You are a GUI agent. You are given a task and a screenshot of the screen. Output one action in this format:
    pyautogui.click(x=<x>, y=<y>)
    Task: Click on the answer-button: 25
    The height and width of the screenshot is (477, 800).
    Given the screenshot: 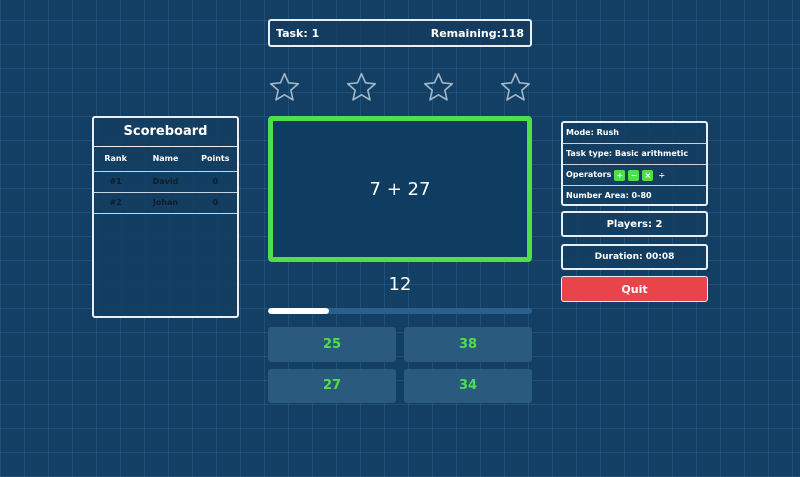 What is the action you would take?
    pyautogui.click(x=332, y=344)
    